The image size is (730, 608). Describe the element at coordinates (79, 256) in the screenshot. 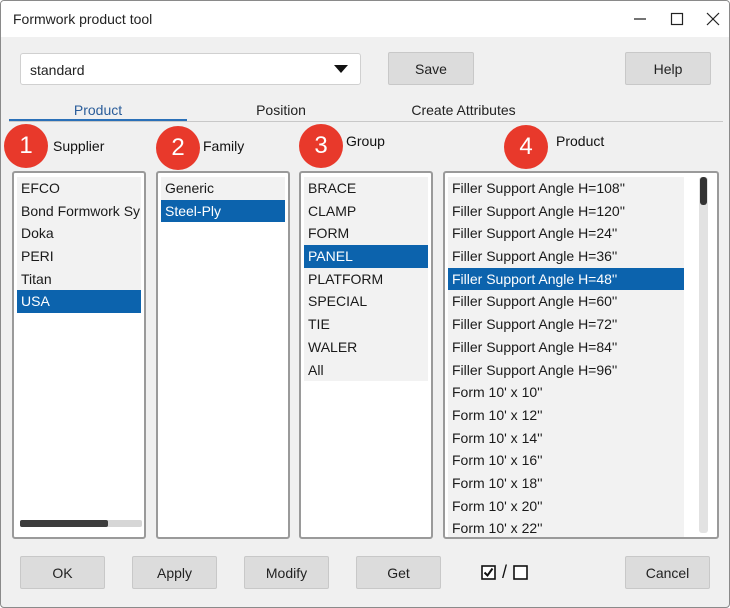

I see `supplier-list-item: PERI` at that location.